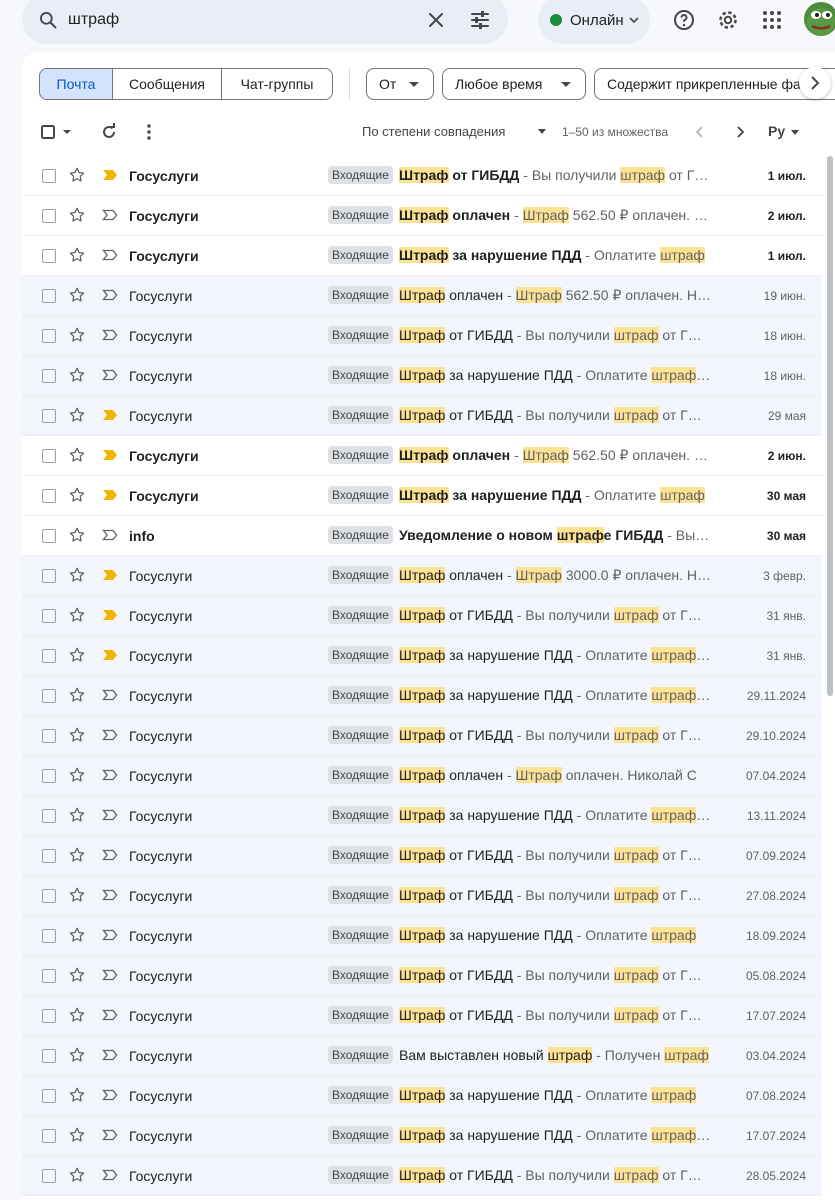 The height and width of the screenshot is (1200, 835). I want to click on apps-grid-icon, so click(772, 20).